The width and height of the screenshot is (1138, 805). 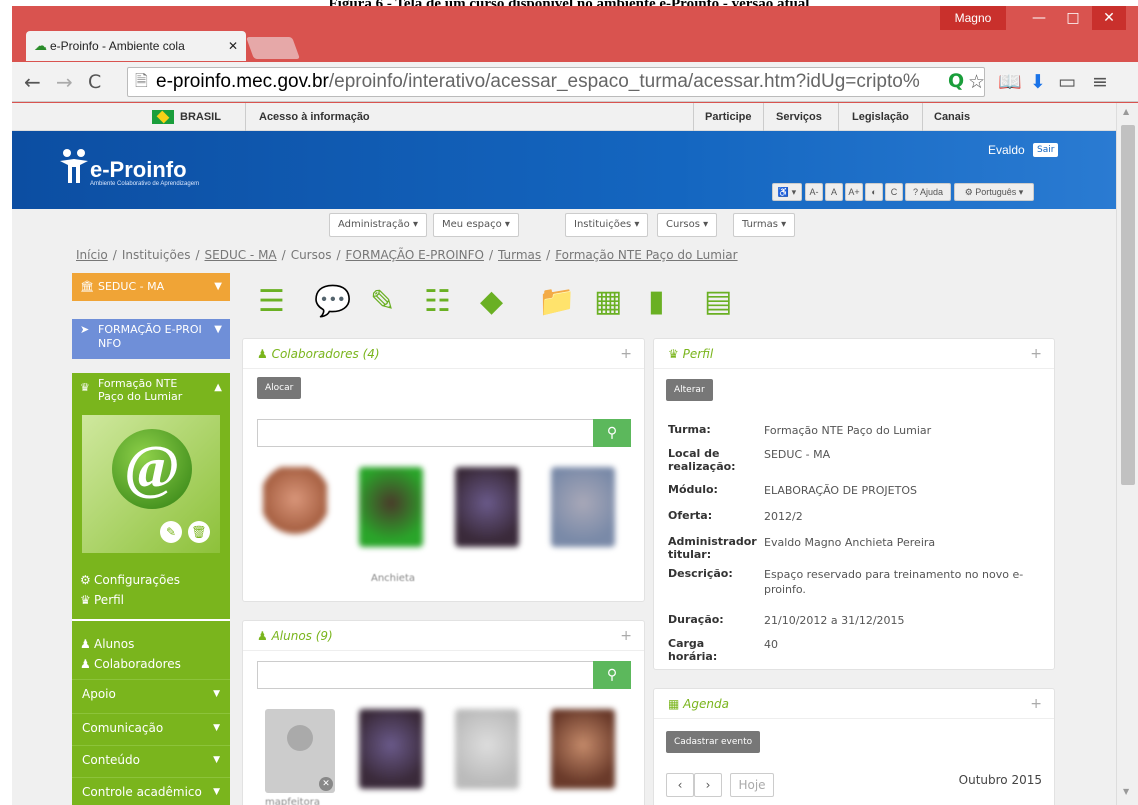 I want to click on colaboradores-search-input: ⚲, so click(x=444, y=433).